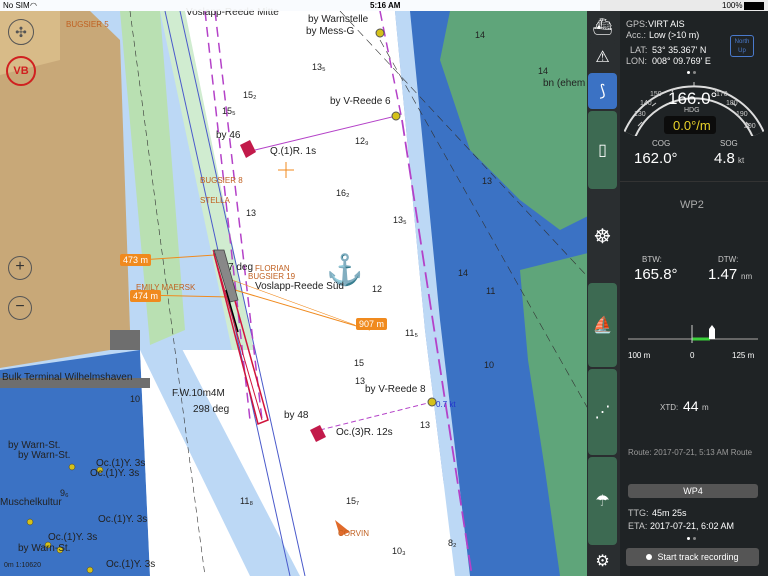 The height and width of the screenshot is (576, 768). What do you see at coordinates (750, 126) in the screenshot?
I see `compass-tick: 200` at bounding box center [750, 126].